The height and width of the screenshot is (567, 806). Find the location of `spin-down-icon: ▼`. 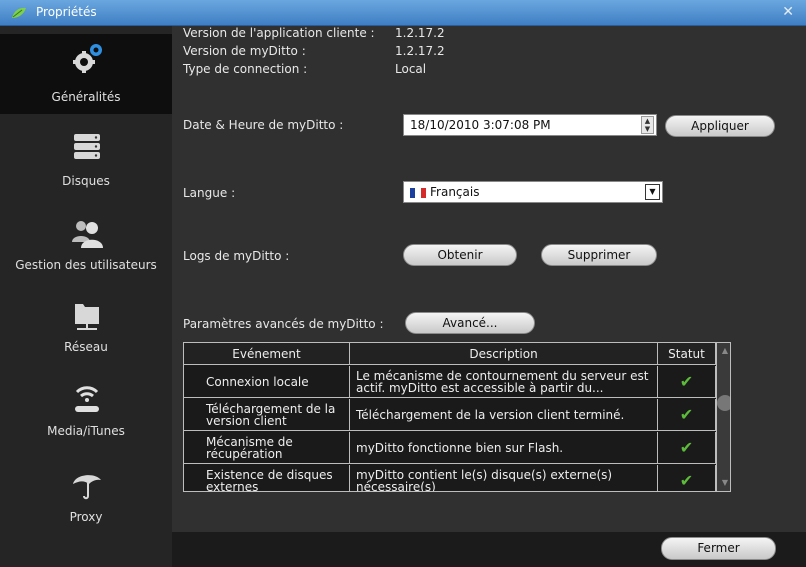

spin-down-icon: ▼ is located at coordinates (647, 129).